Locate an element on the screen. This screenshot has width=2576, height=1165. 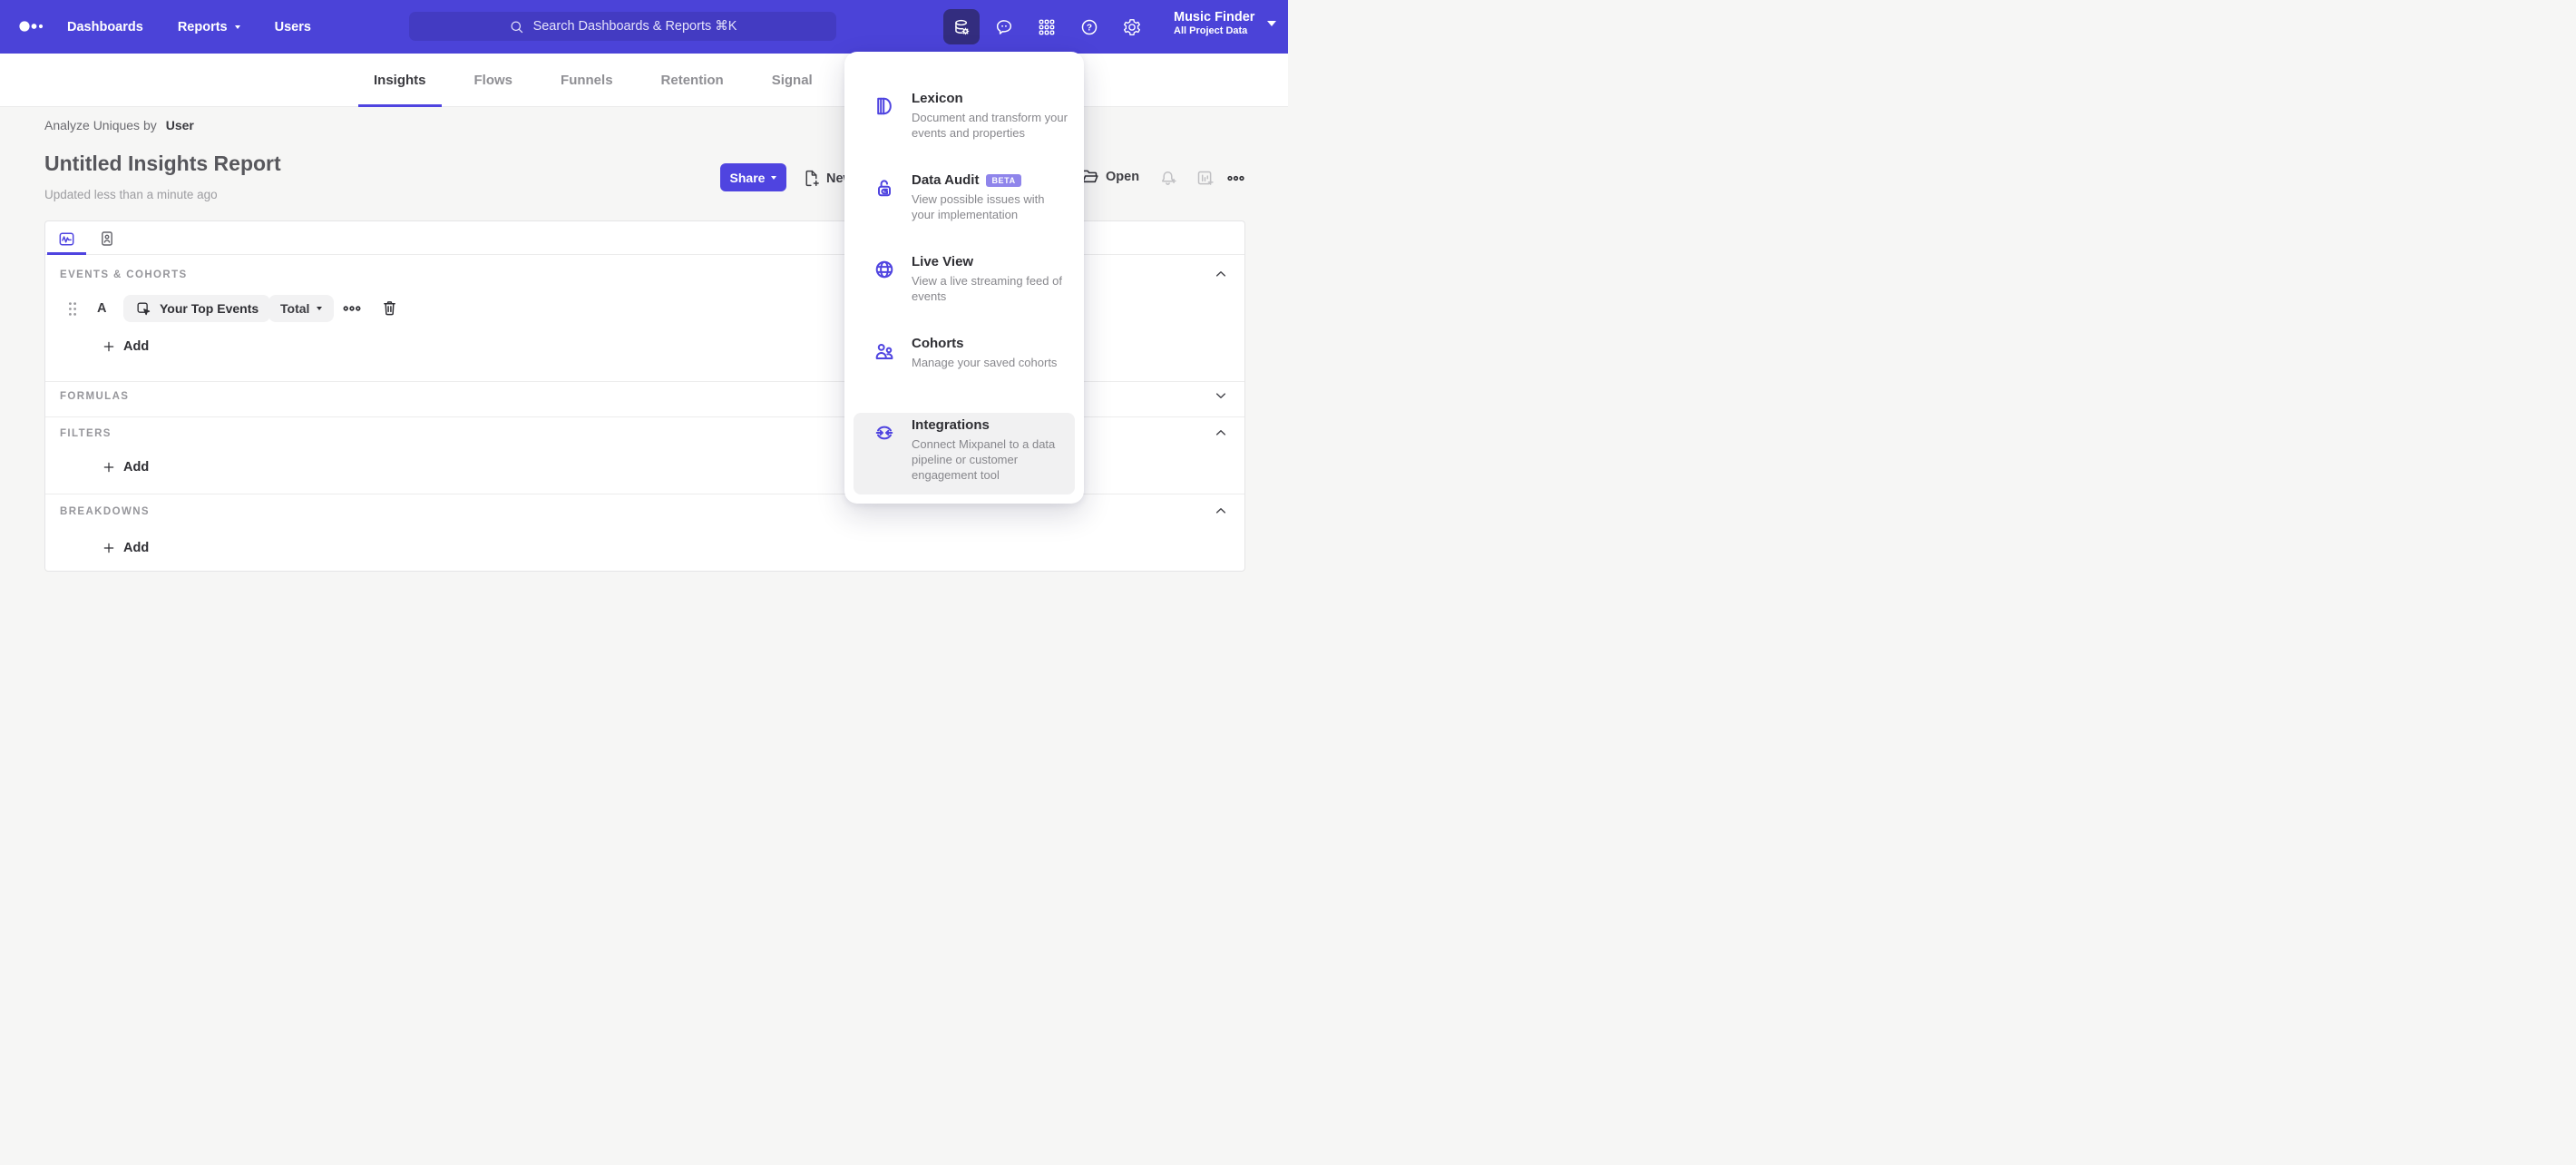
support-chat-button is located at coordinates (1004, 26).